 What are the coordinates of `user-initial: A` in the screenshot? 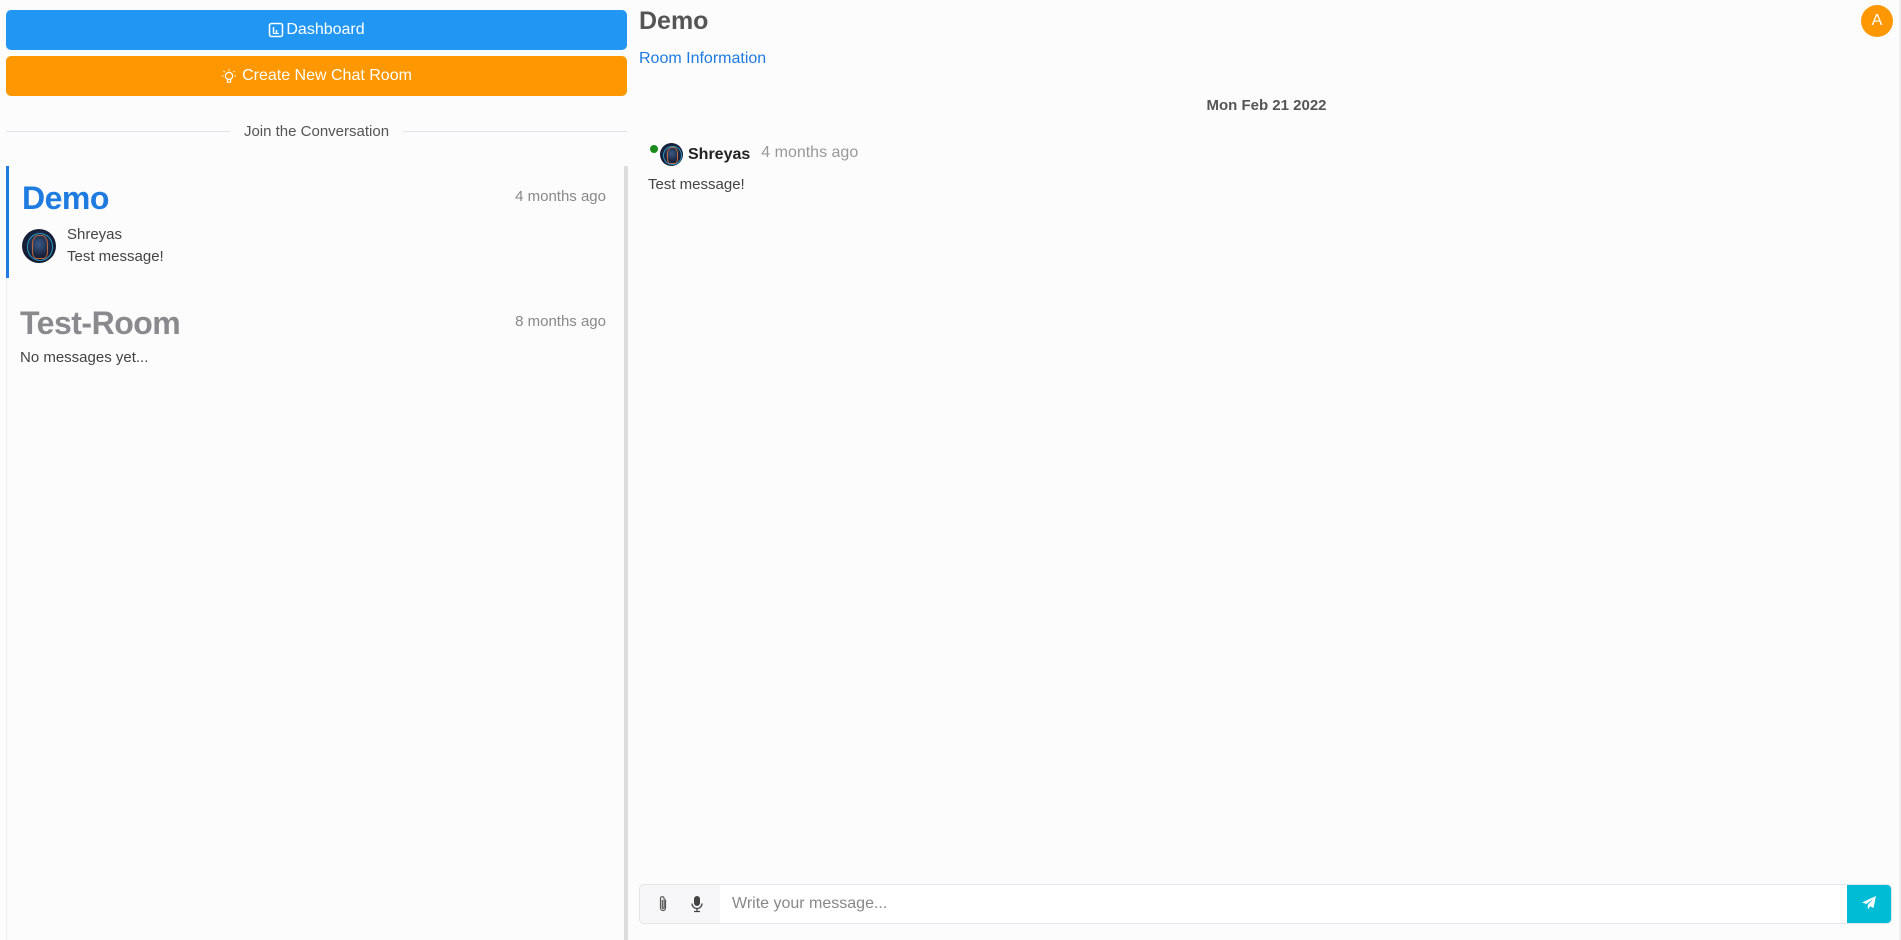 It's located at (1877, 20).